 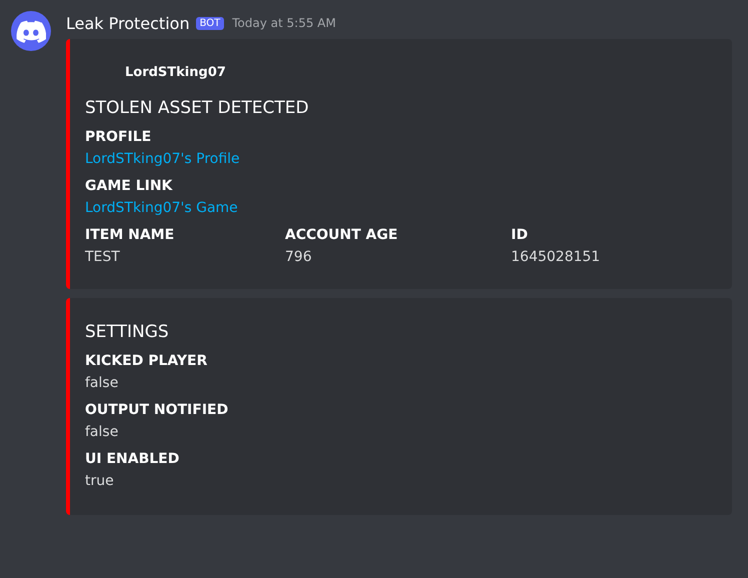 I want to click on field-value: 796, so click(x=299, y=257).